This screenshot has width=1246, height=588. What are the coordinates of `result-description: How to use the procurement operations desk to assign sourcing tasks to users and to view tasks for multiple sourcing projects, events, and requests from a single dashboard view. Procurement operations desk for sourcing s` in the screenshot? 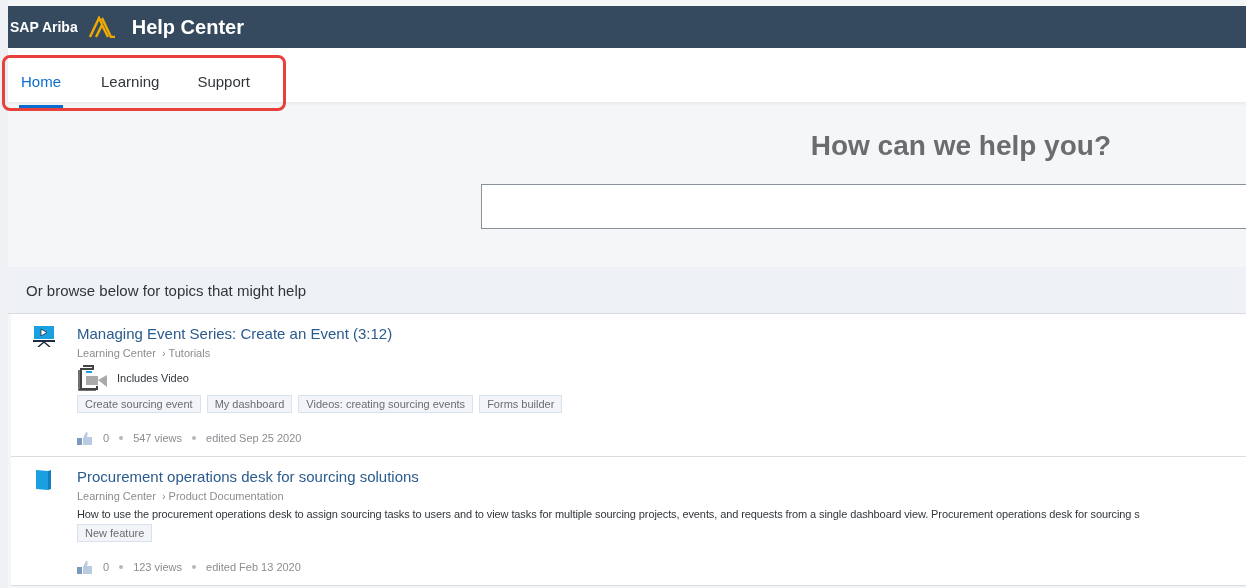 It's located at (608, 514).